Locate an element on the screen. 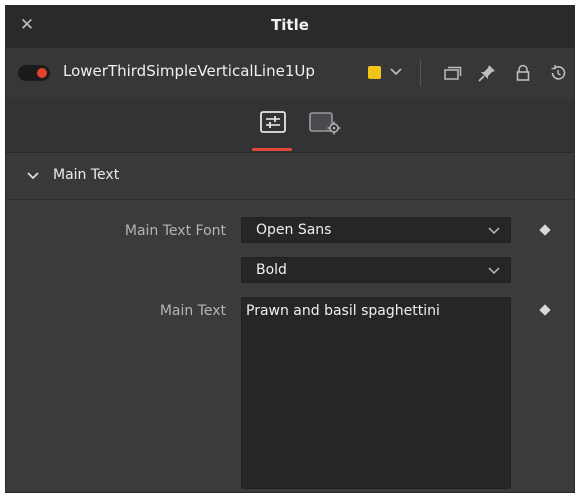  node-enable-toggle is located at coordinates (34, 73).